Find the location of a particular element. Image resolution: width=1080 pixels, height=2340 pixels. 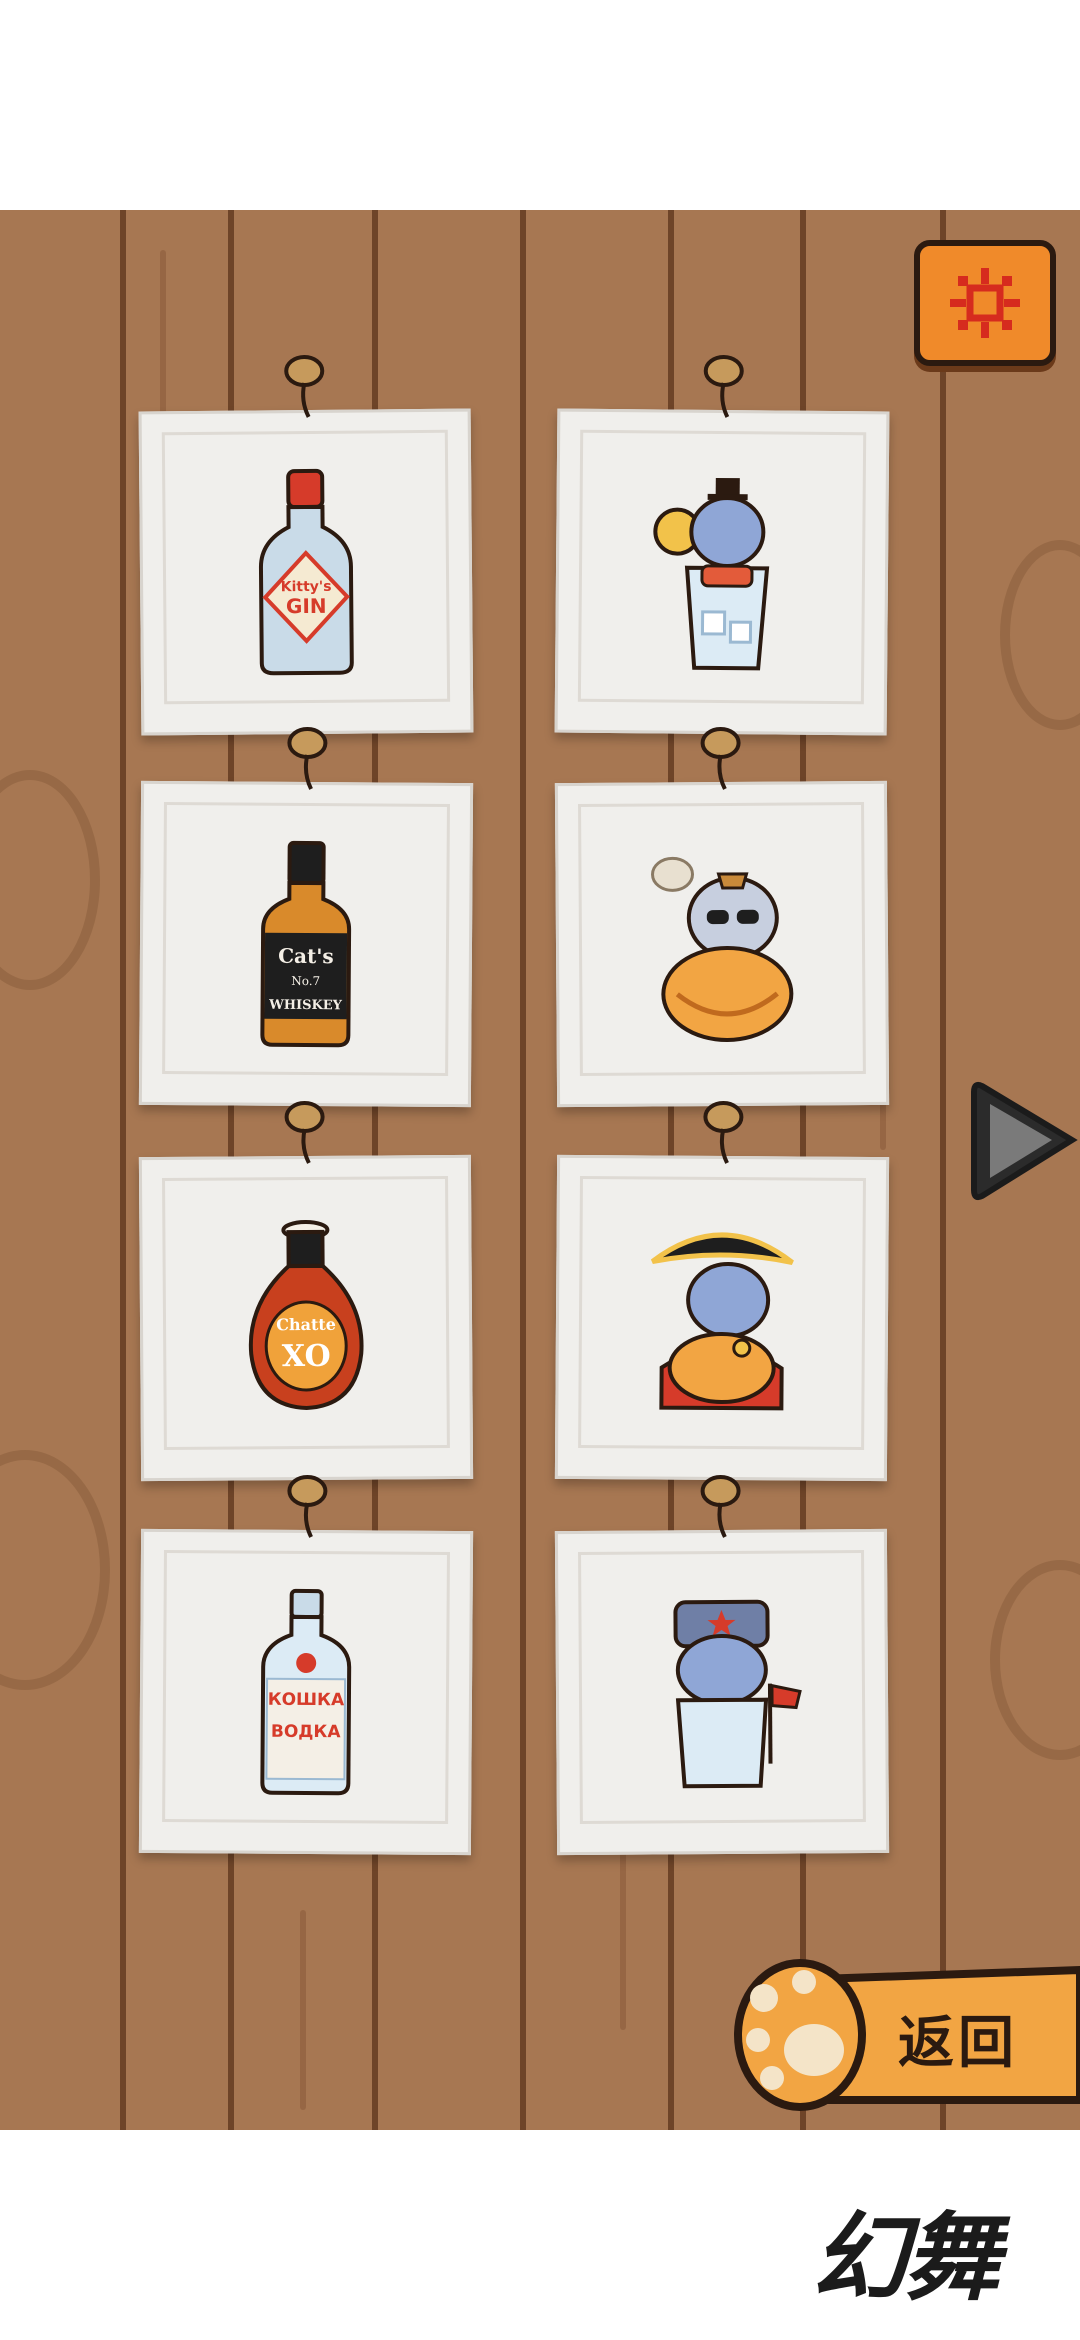

settings-button is located at coordinates (985, 303).